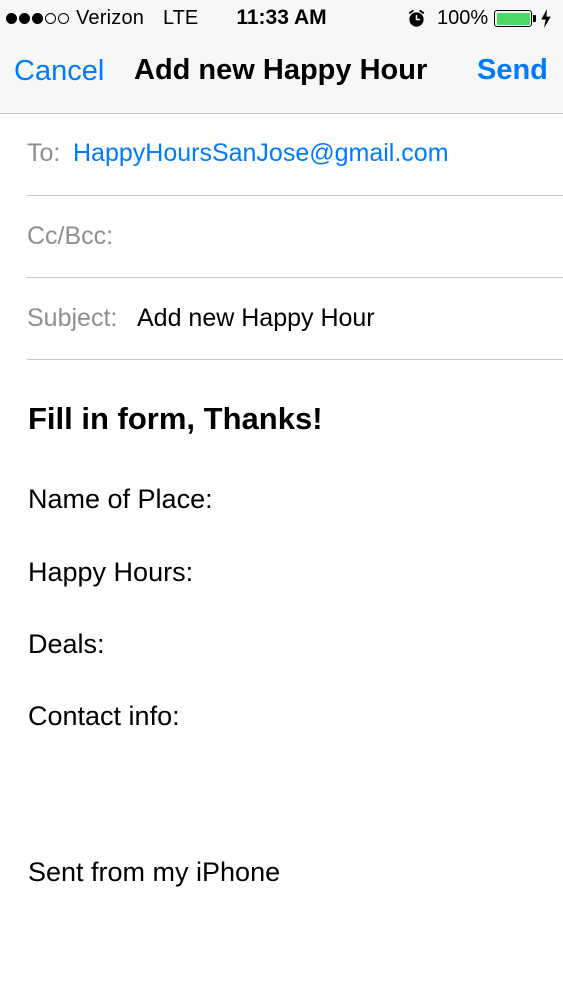 Image resolution: width=563 pixels, height=1000 pixels. I want to click on alarm-clock-icon, so click(416, 18).